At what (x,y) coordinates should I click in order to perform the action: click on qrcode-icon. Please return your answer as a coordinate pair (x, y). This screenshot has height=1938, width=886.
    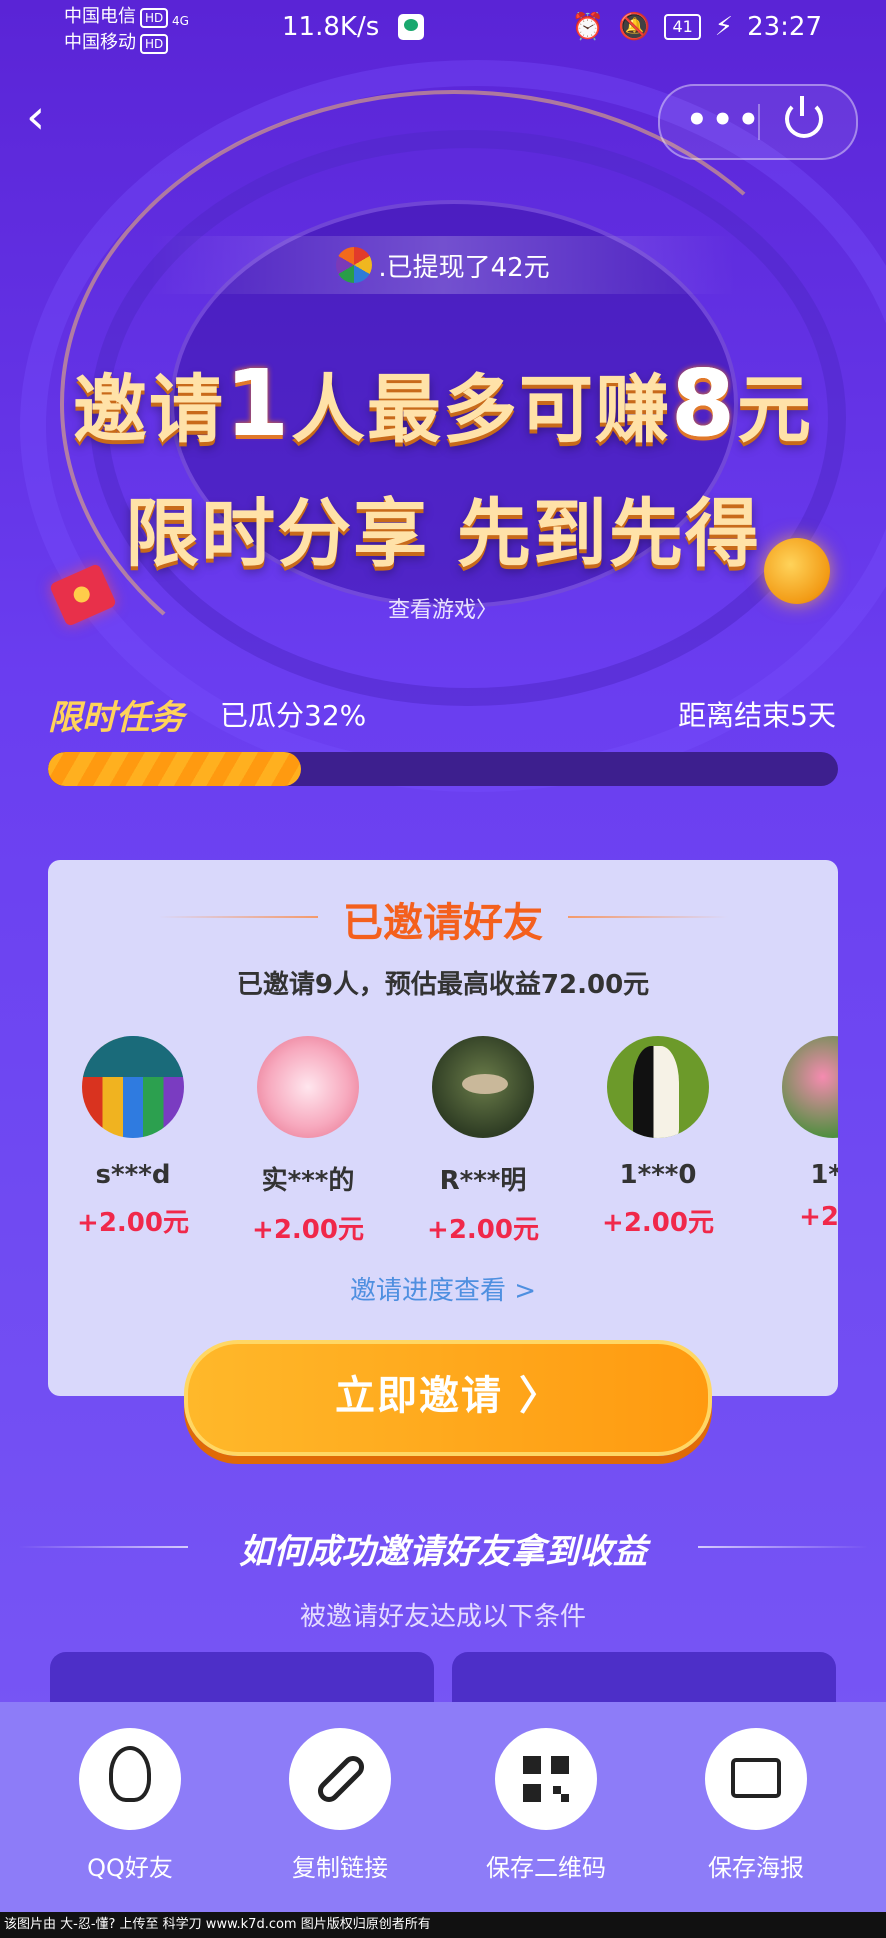
    Looking at the image, I should click on (546, 1779).